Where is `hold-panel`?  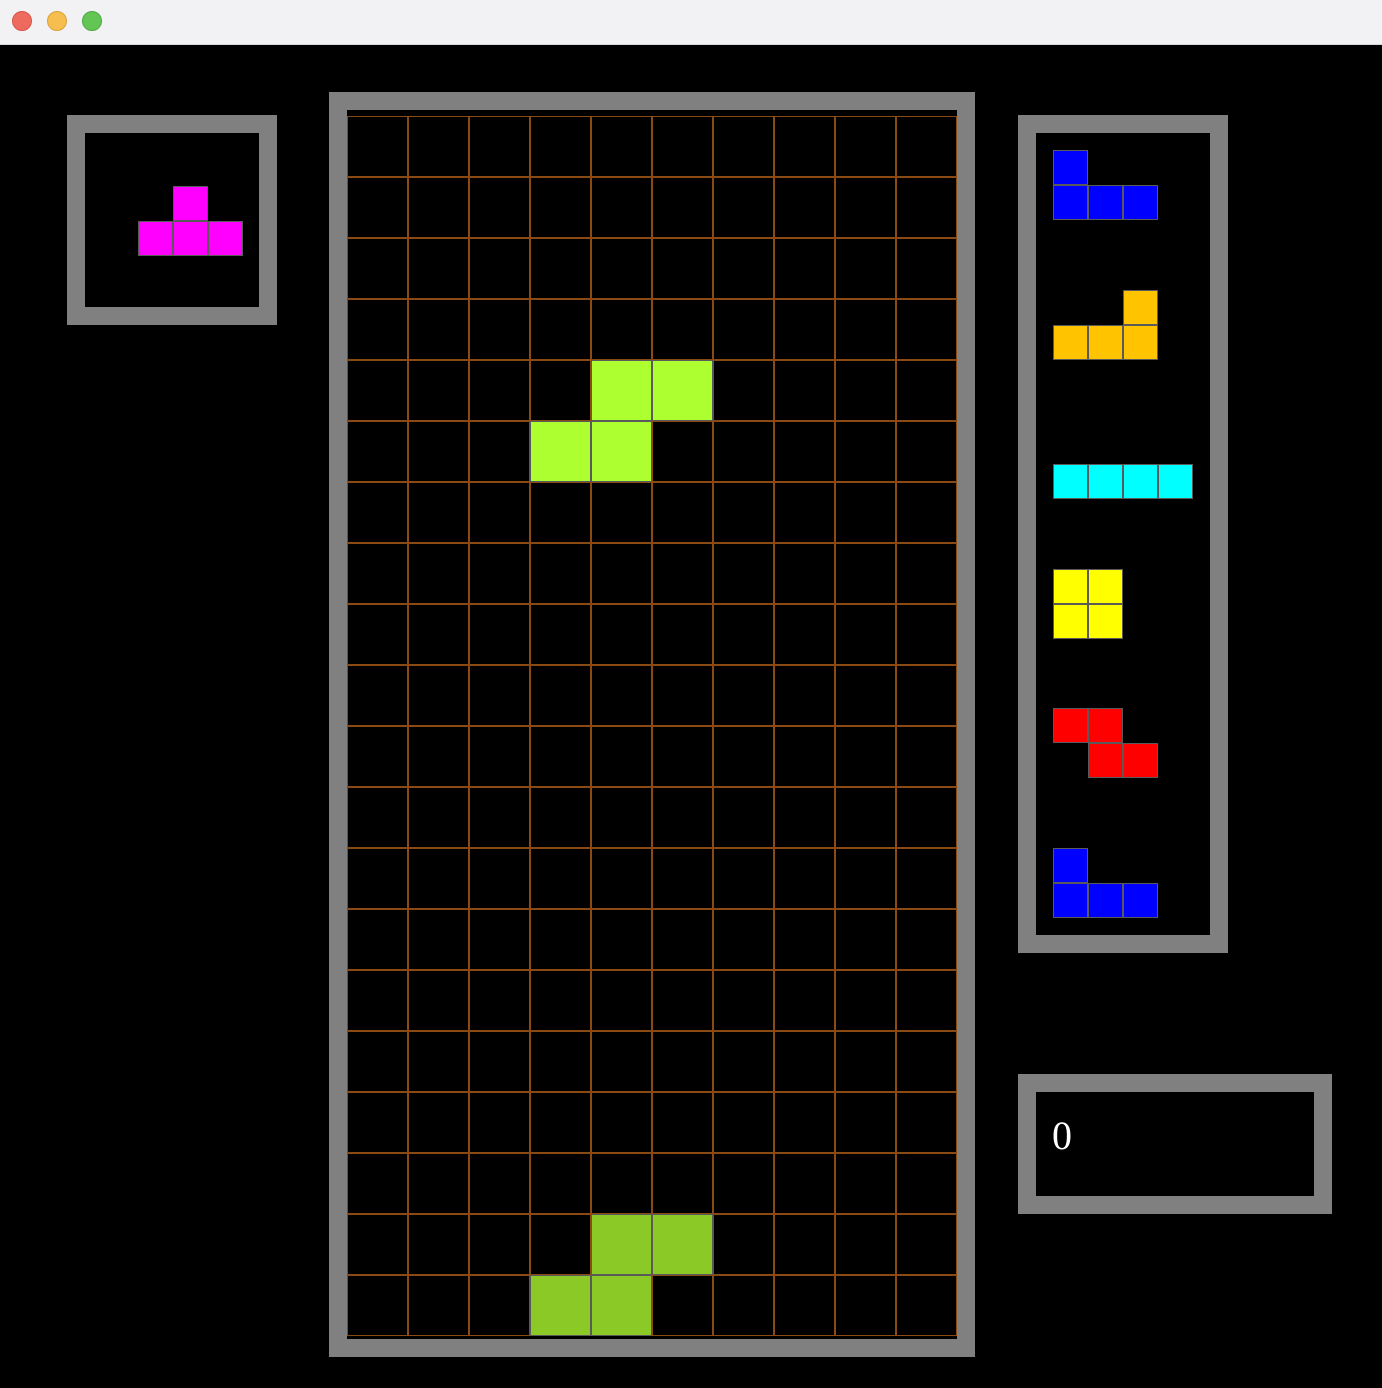
hold-panel is located at coordinates (172, 220).